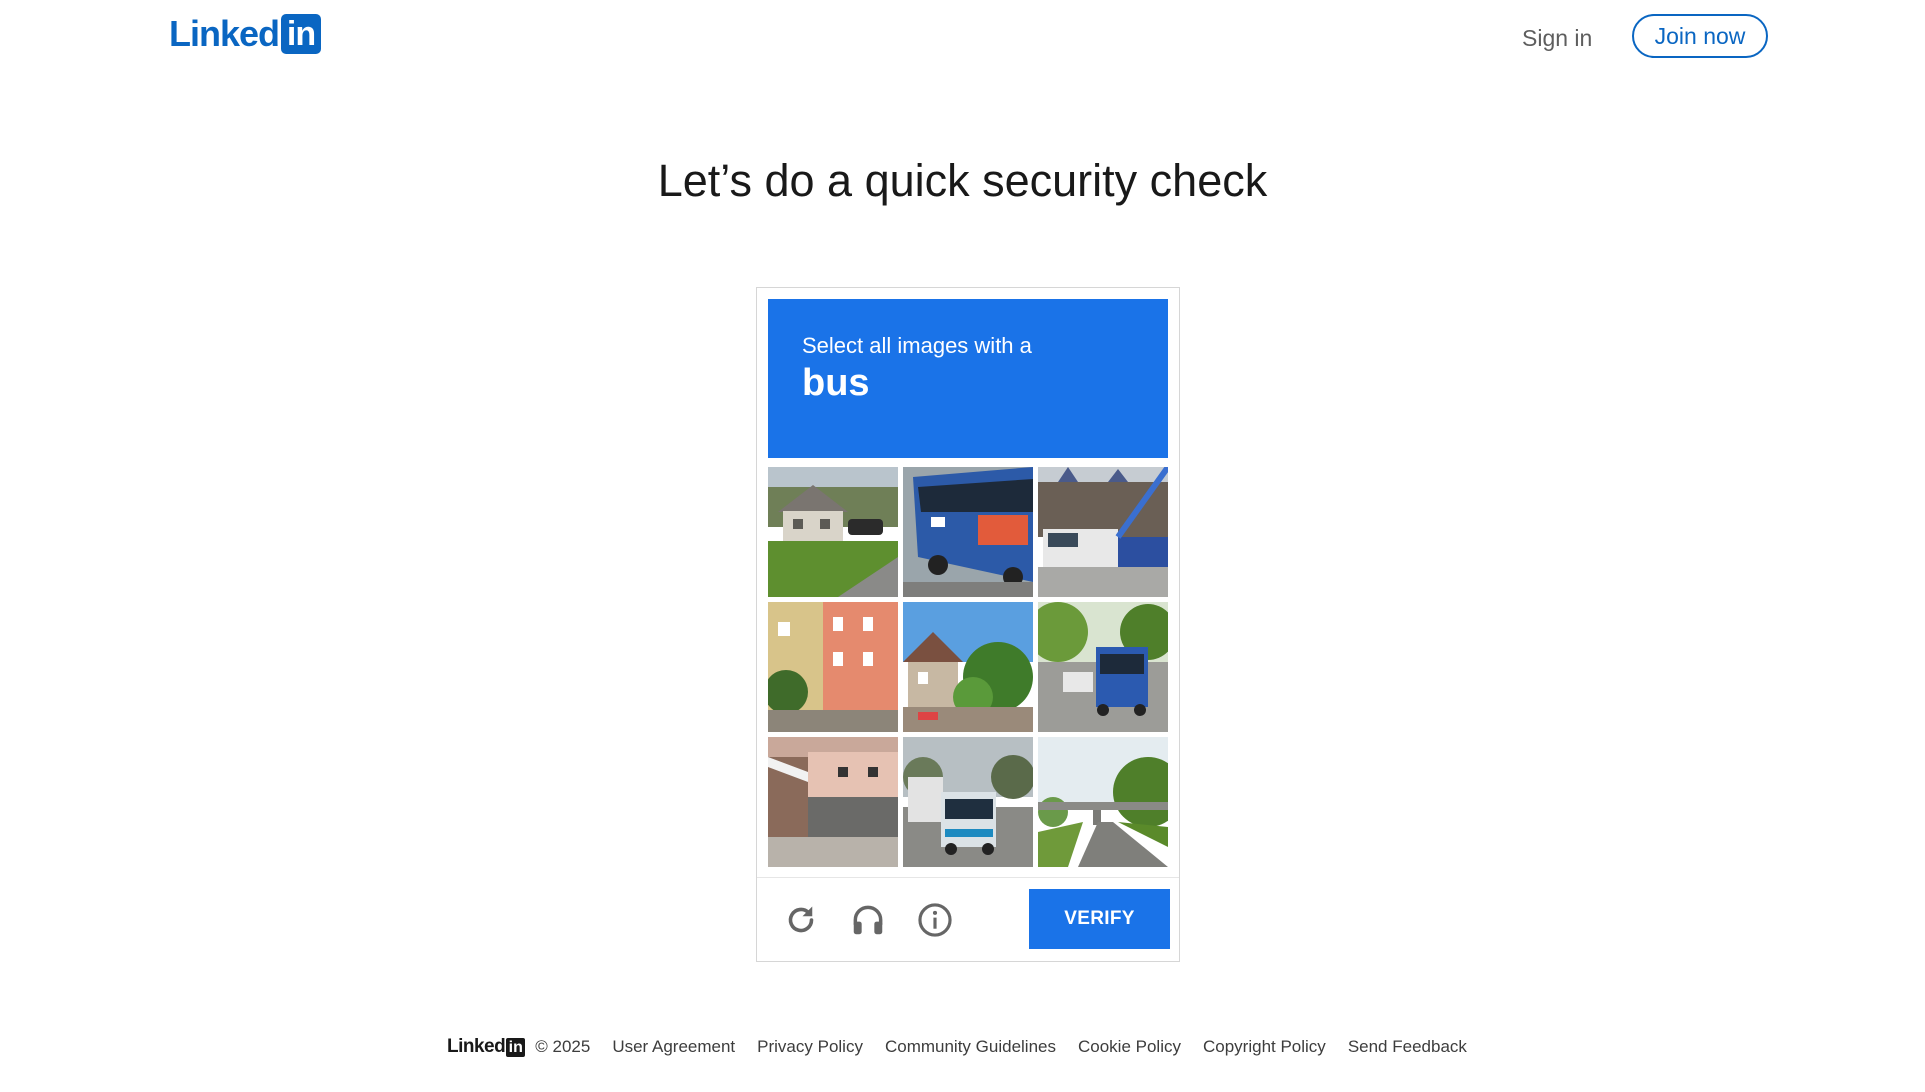 The image size is (1925, 1092). I want to click on info-icon, so click(935, 920).